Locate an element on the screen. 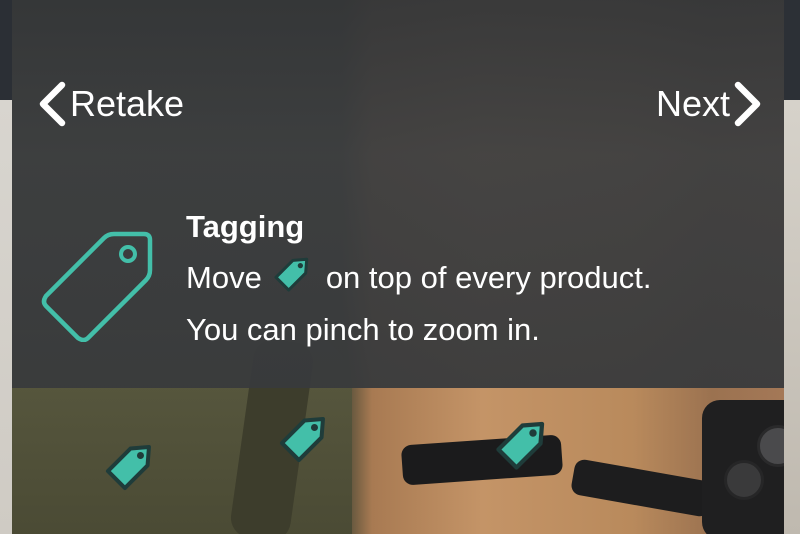 The image size is (800, 534). next-label: Next is located at coordinates (692, 103).